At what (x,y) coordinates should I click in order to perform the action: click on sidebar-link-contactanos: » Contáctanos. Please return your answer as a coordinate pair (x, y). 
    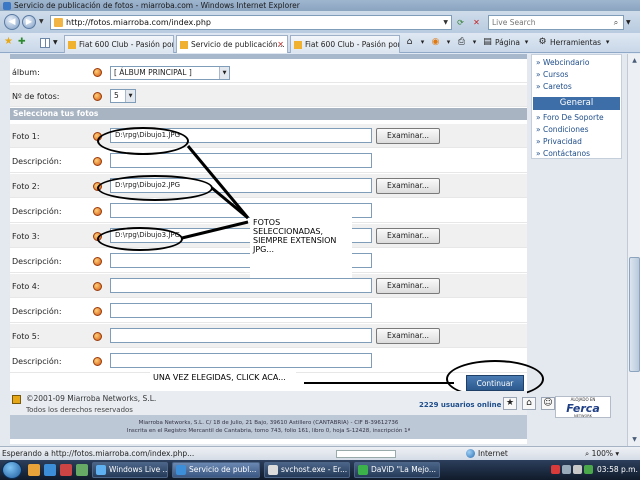
    Looking at the image, I should click on (563, 153).